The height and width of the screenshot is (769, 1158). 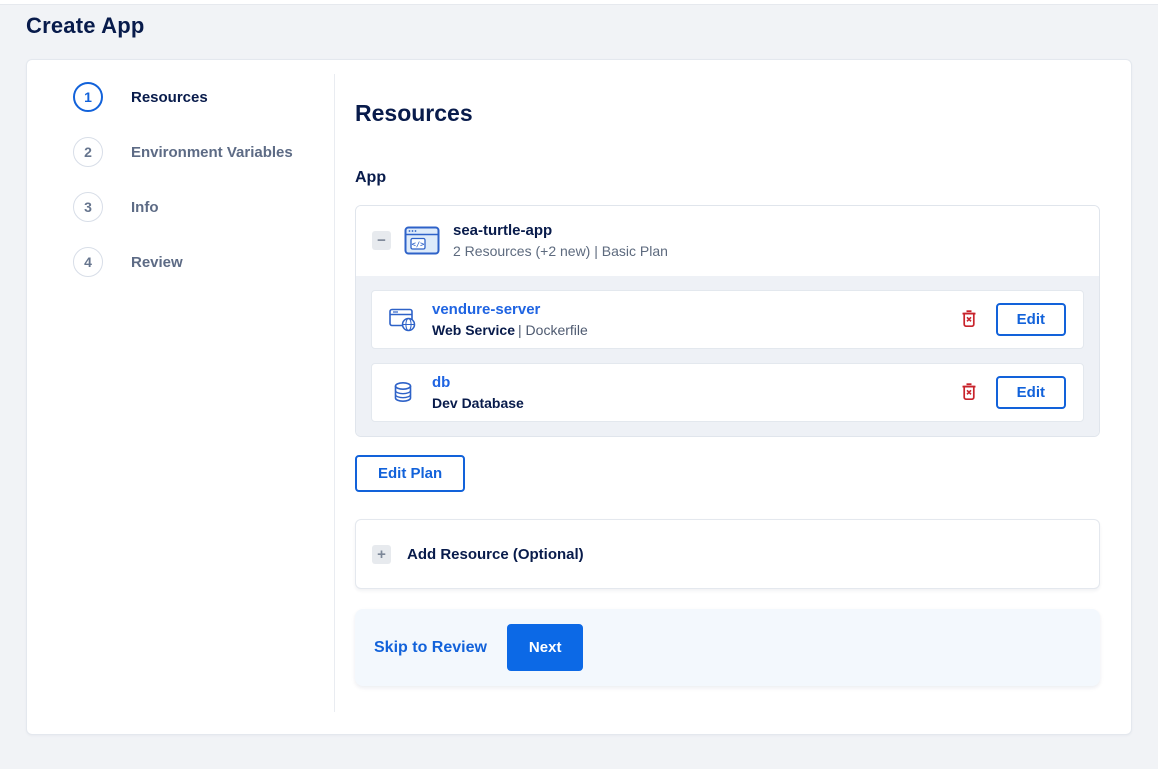 I want to click on resource-subtitle: Web Service | Dockerfile, so click(x=510, y=330).